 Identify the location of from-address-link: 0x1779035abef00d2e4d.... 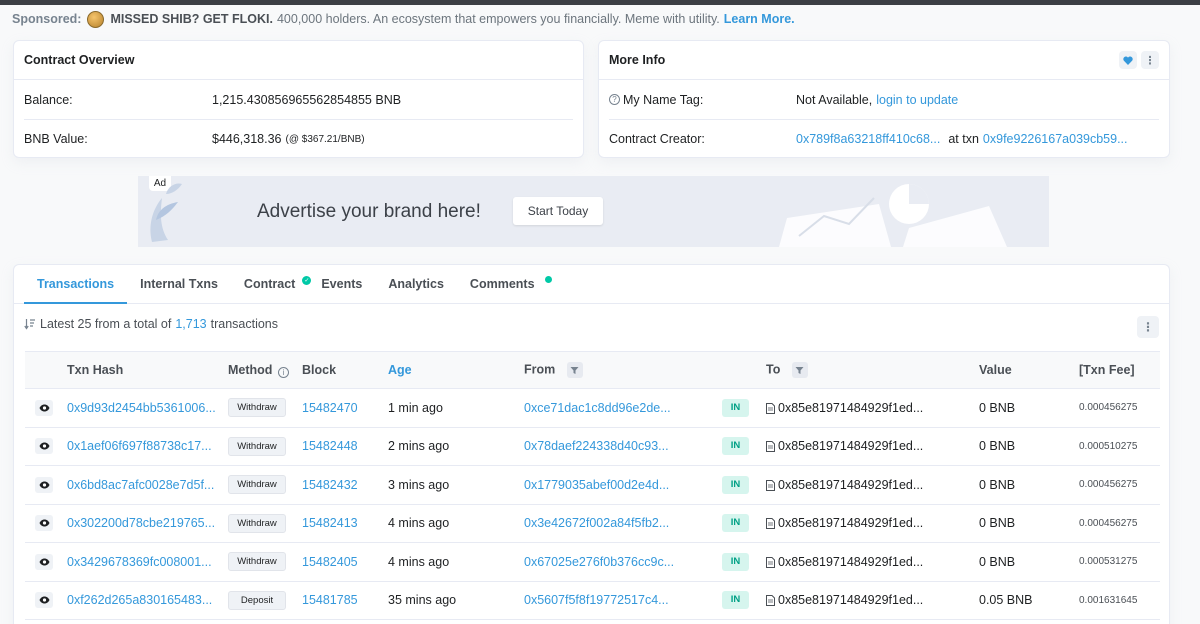
(623, 485).